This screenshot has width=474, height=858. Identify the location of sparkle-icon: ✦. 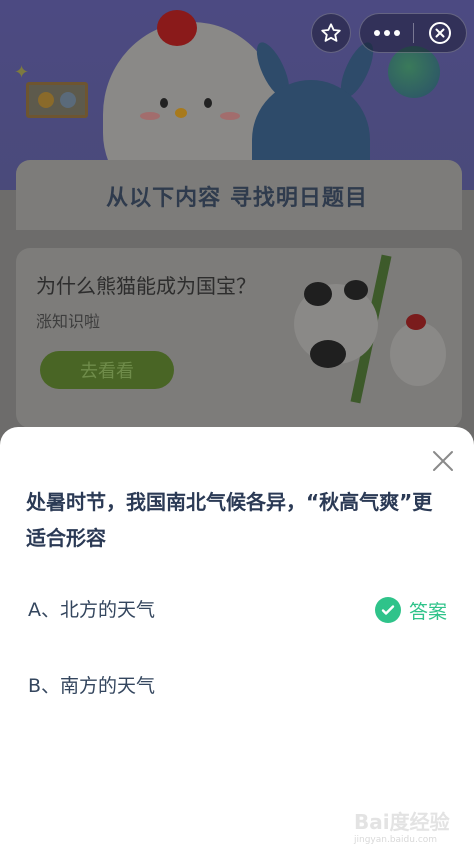
(22, 72).